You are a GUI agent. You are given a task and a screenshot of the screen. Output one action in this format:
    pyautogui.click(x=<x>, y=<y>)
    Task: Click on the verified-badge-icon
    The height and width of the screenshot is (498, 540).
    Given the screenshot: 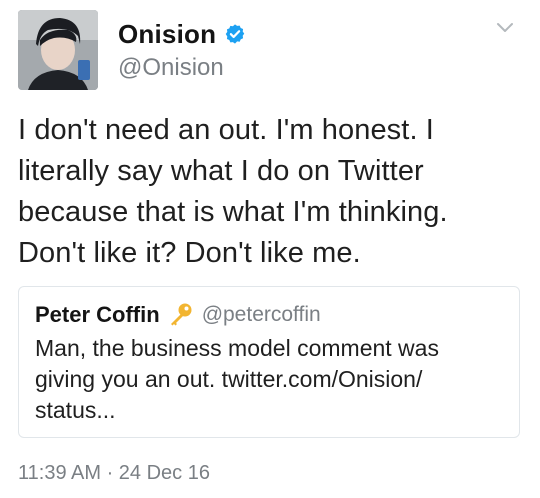 What is the action you would take?
    pyautogui.click(x=235, y=34)
    